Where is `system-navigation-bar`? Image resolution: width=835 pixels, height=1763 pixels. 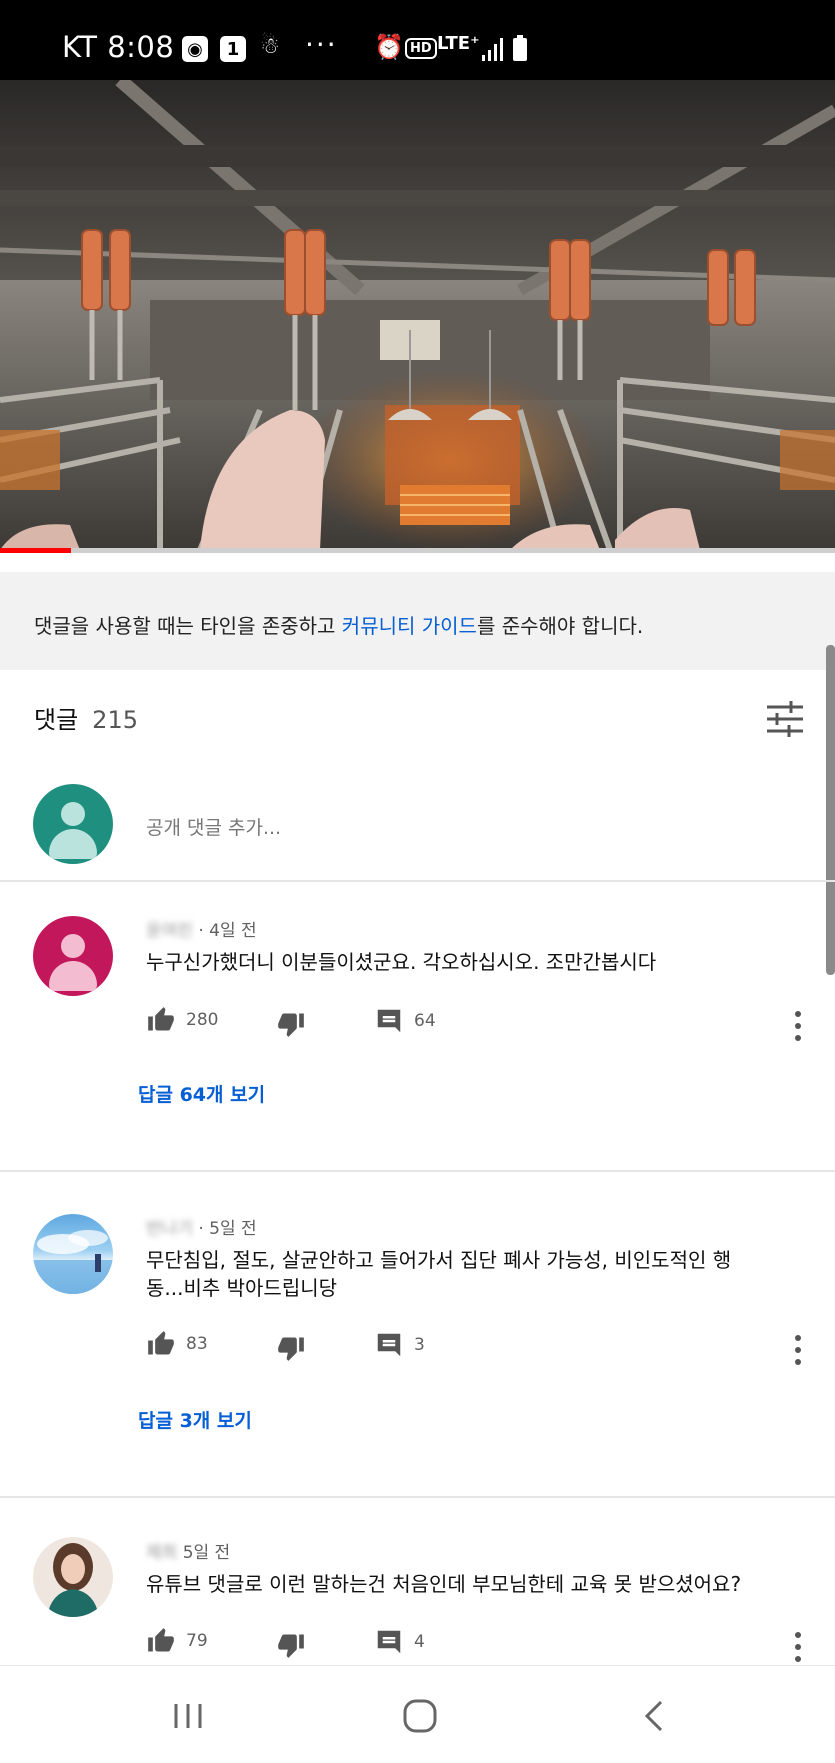
system-navigation-bar is located at coordinates (417, 1714).